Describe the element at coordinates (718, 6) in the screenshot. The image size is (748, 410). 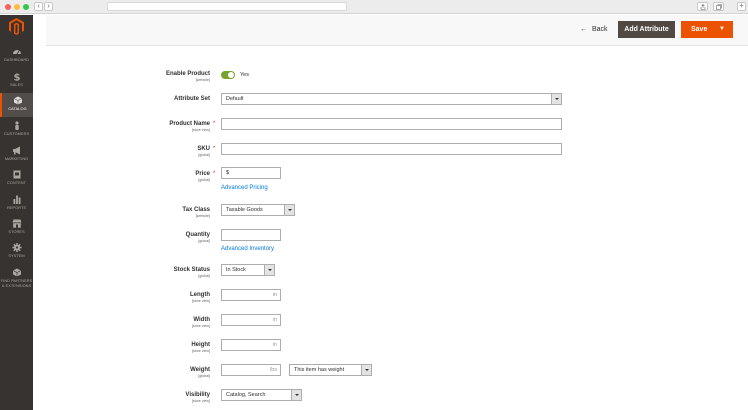
I see `tabs-overview-icon` at that location.